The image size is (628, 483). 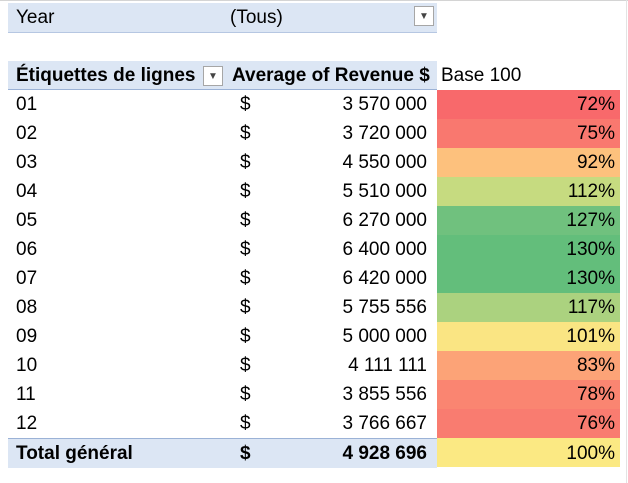 What do you see at coordinates (526, 307) in the screenshot?
I see `base-value: 117%` at bounding box center [526, 307].